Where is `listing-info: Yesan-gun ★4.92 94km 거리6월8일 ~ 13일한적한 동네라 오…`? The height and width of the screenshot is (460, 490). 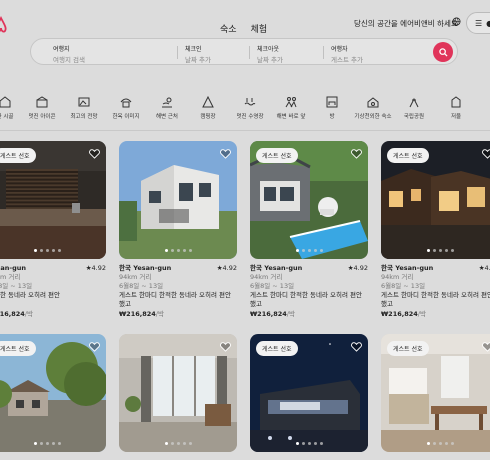
listing-info: Yesan-gun ★4.92 94km 거리6월8일 ~ 13일한적한 동네라 오… is located at coordinates (53, 291).